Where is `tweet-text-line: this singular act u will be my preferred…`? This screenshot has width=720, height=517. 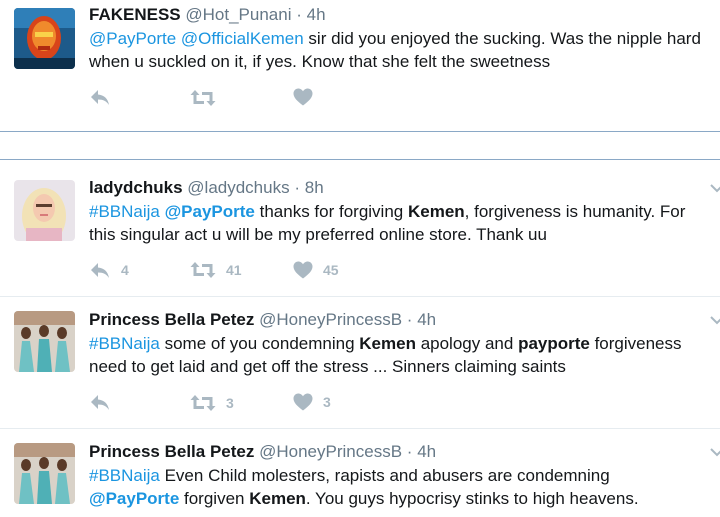
tweet-text-line: this singular act u will be my preferred… is located at coordinates (404, 234).